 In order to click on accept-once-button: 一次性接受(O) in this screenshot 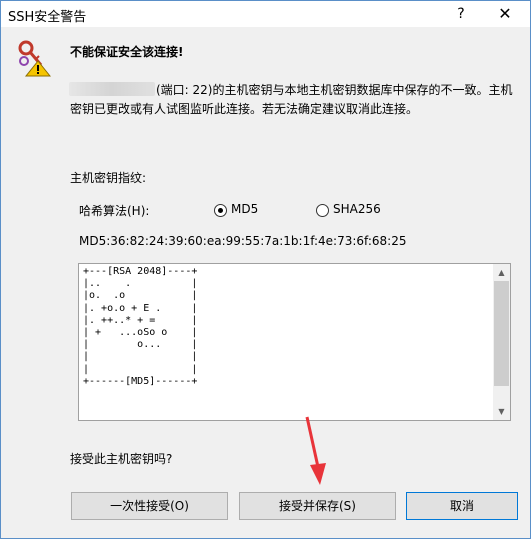, I will do `click(149, 506)`.